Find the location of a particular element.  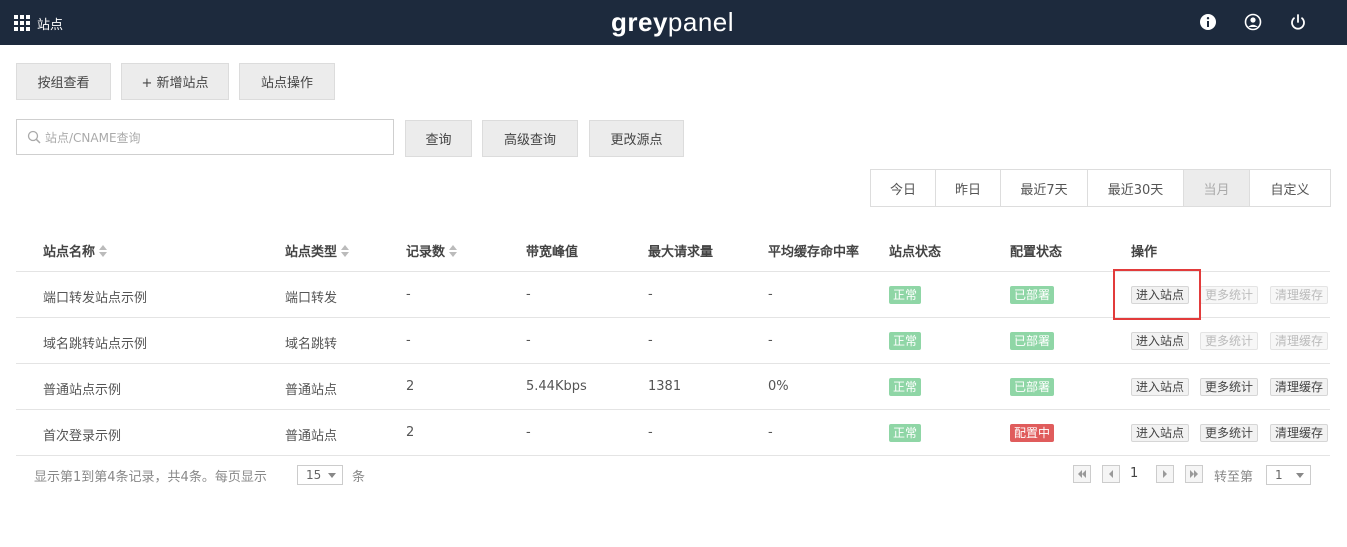

bandwidth-peak: 5.44Kbps is located at coordinates (556, 386).